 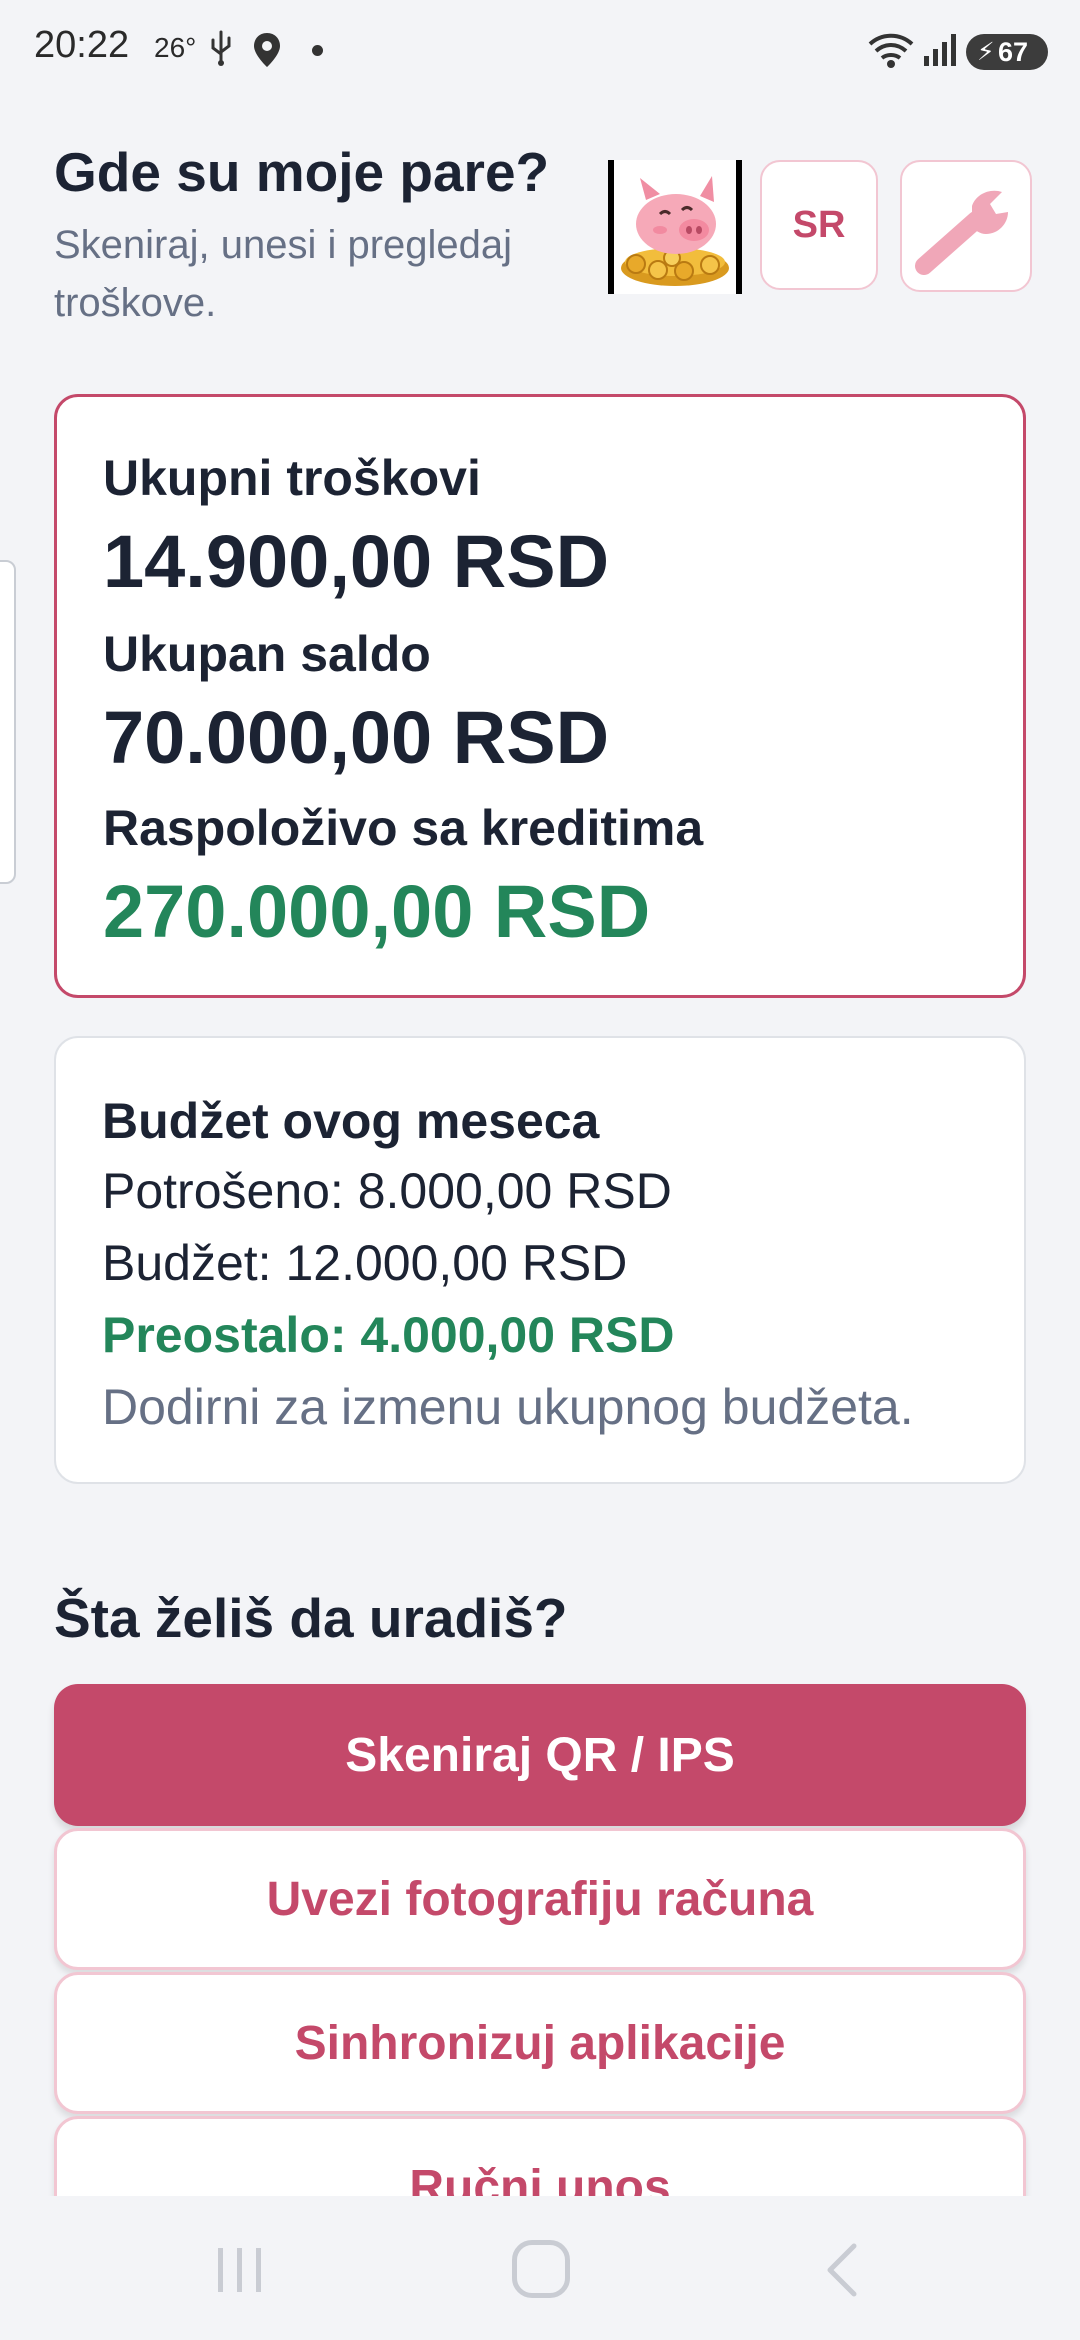 What do you see at coordinates (403, 828) in the screenshot?
I see `available-with-credit-label: Raspoloživo sa kreditima` at bounding box center [403, 828].